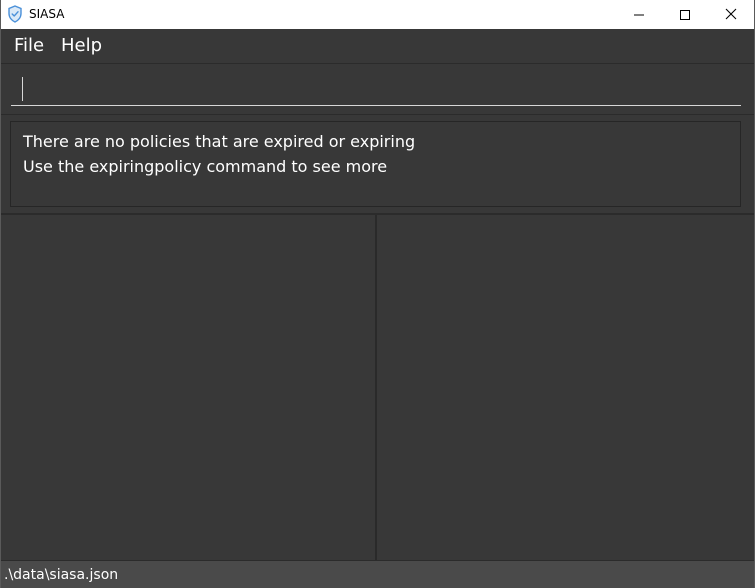  I want to click on maximize-button, so click(685, 14).